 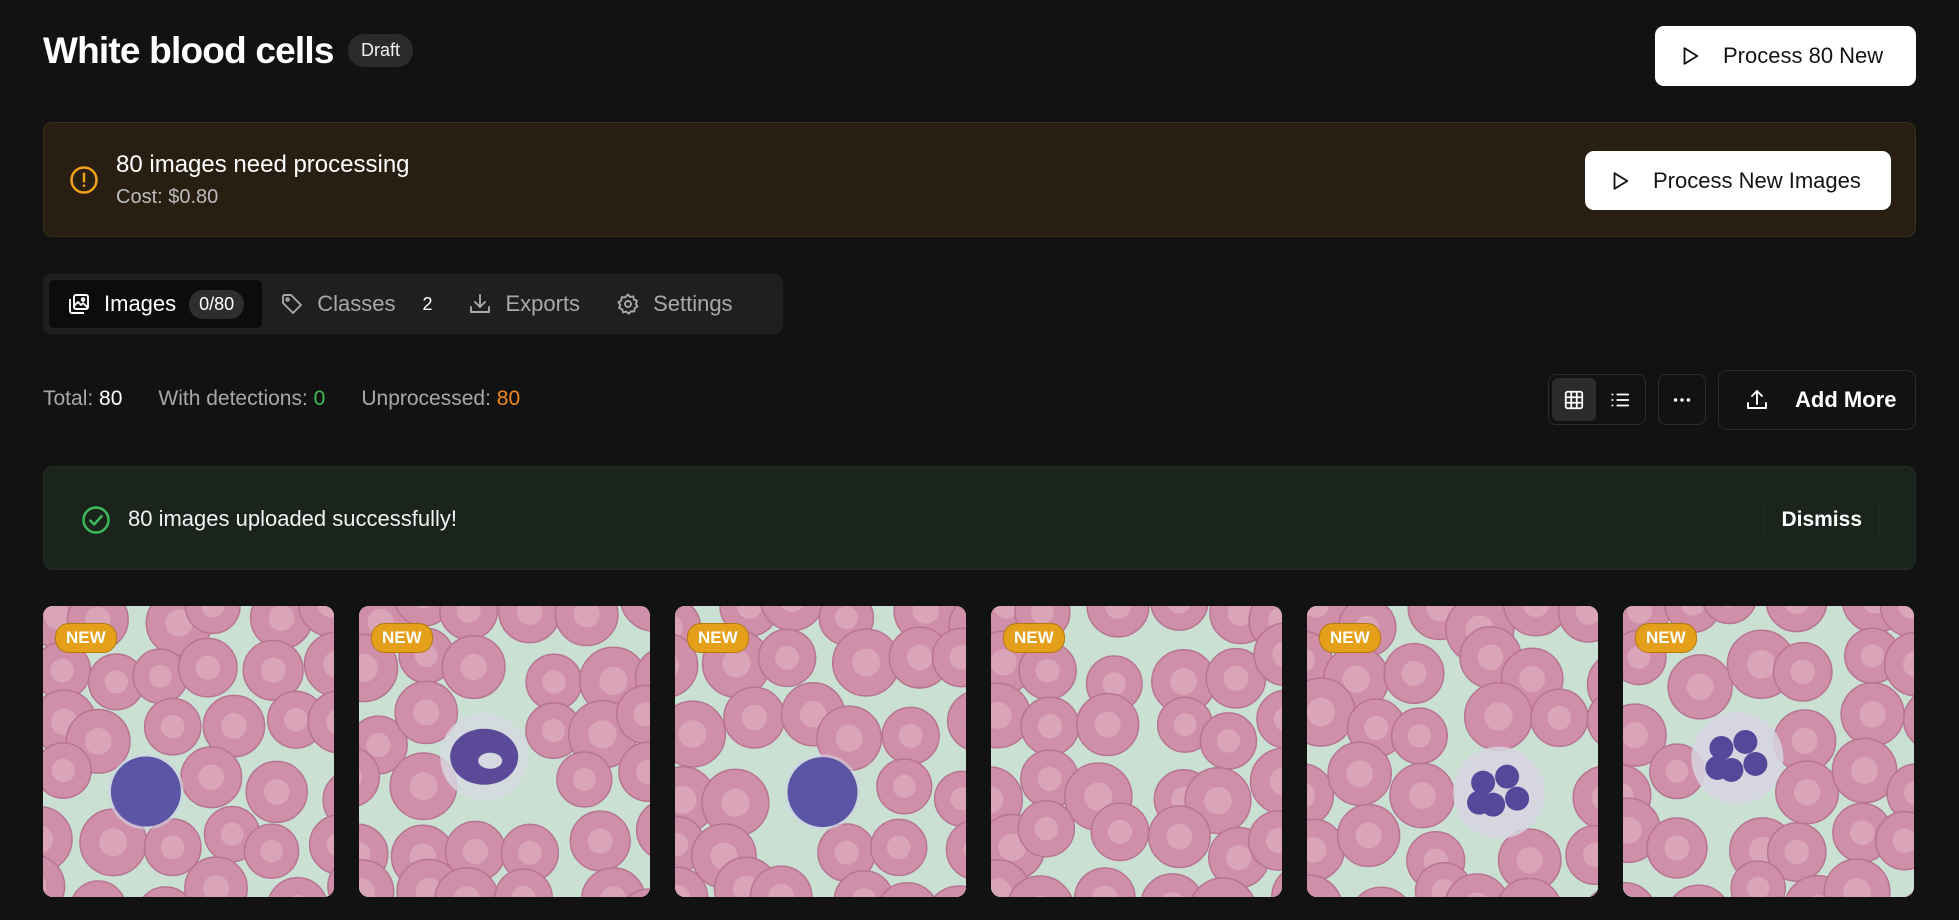 I want to click on grid-view-button, so click(x=1574, y=399).